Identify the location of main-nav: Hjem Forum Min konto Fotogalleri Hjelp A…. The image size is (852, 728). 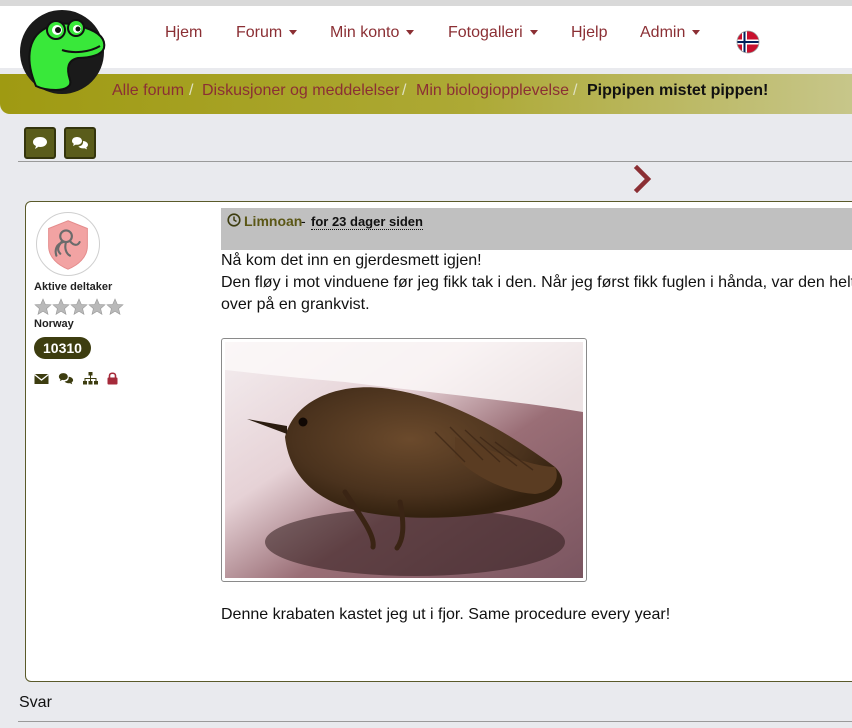
(426, 37).